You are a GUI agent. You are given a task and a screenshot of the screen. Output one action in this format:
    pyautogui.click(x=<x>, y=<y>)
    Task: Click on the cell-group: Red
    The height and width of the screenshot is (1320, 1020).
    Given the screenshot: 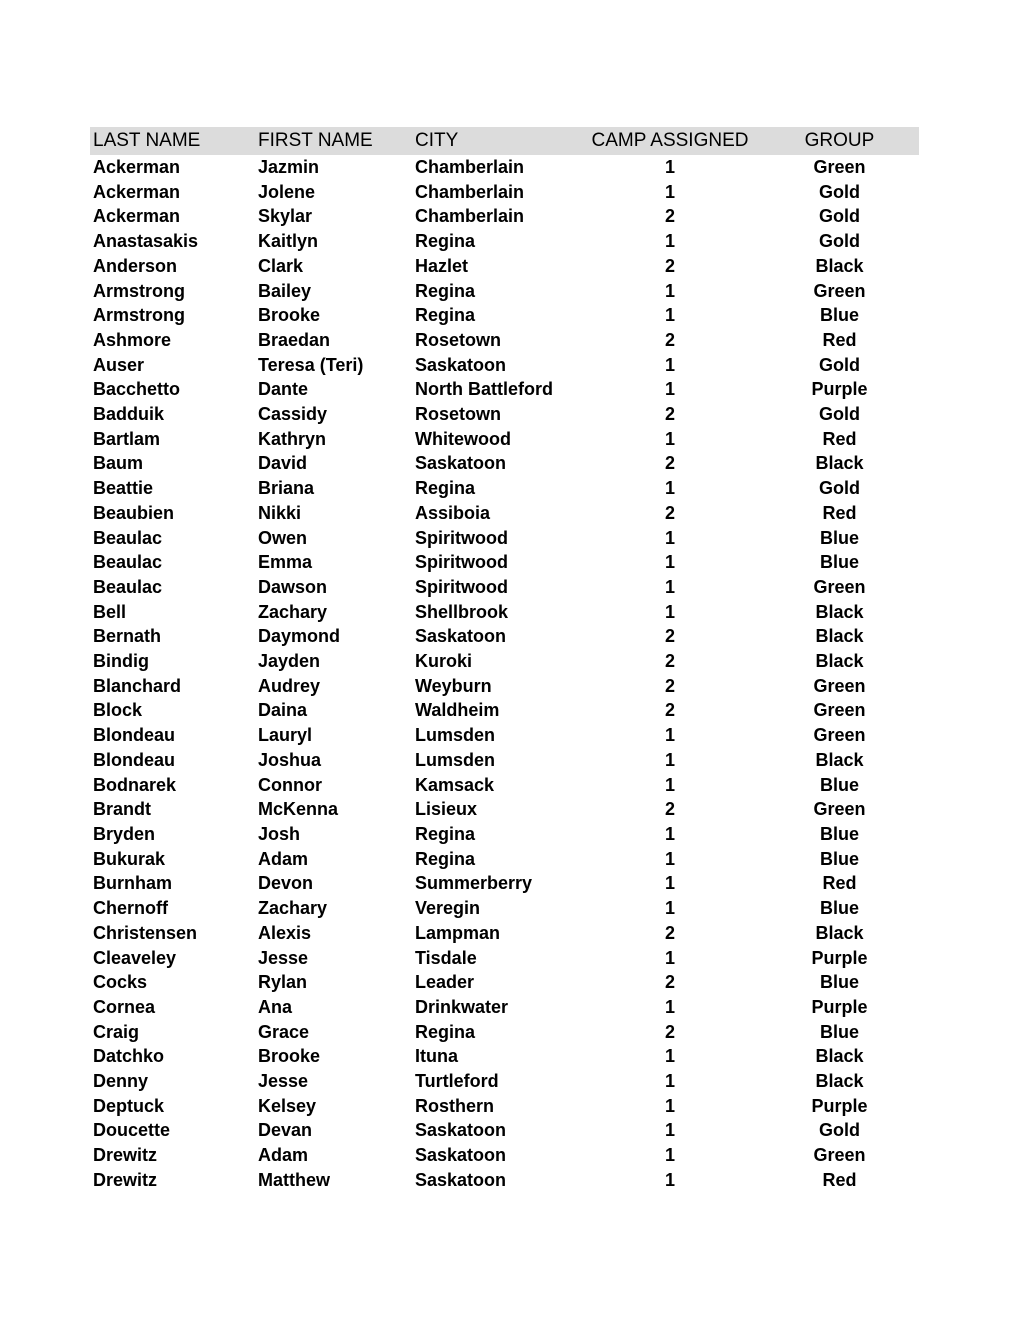 What is the action you would take?
    pyautogui.click(x=839, y=883)
    